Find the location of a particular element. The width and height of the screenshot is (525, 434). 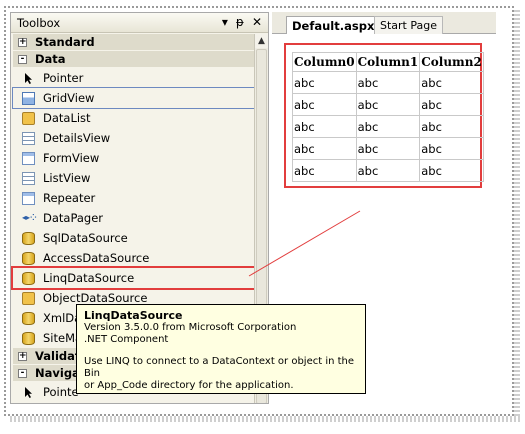

gridview-icon is located at coordinates (28, 98).